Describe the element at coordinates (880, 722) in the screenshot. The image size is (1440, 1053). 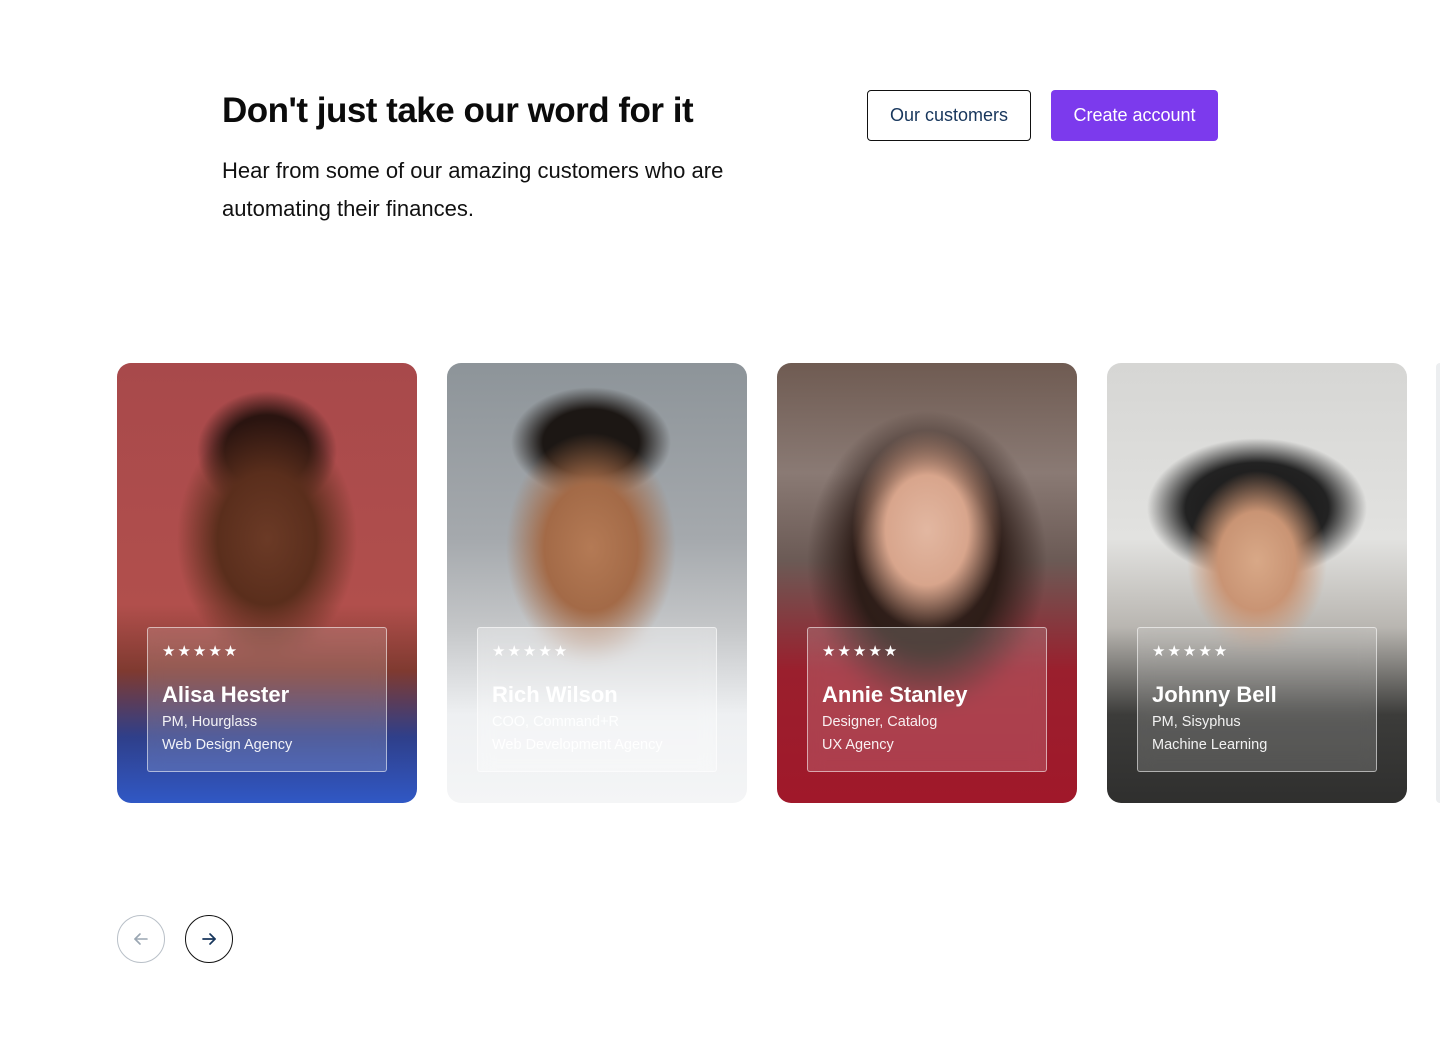
I see `customer-role: Designer, Catalog` at that location.